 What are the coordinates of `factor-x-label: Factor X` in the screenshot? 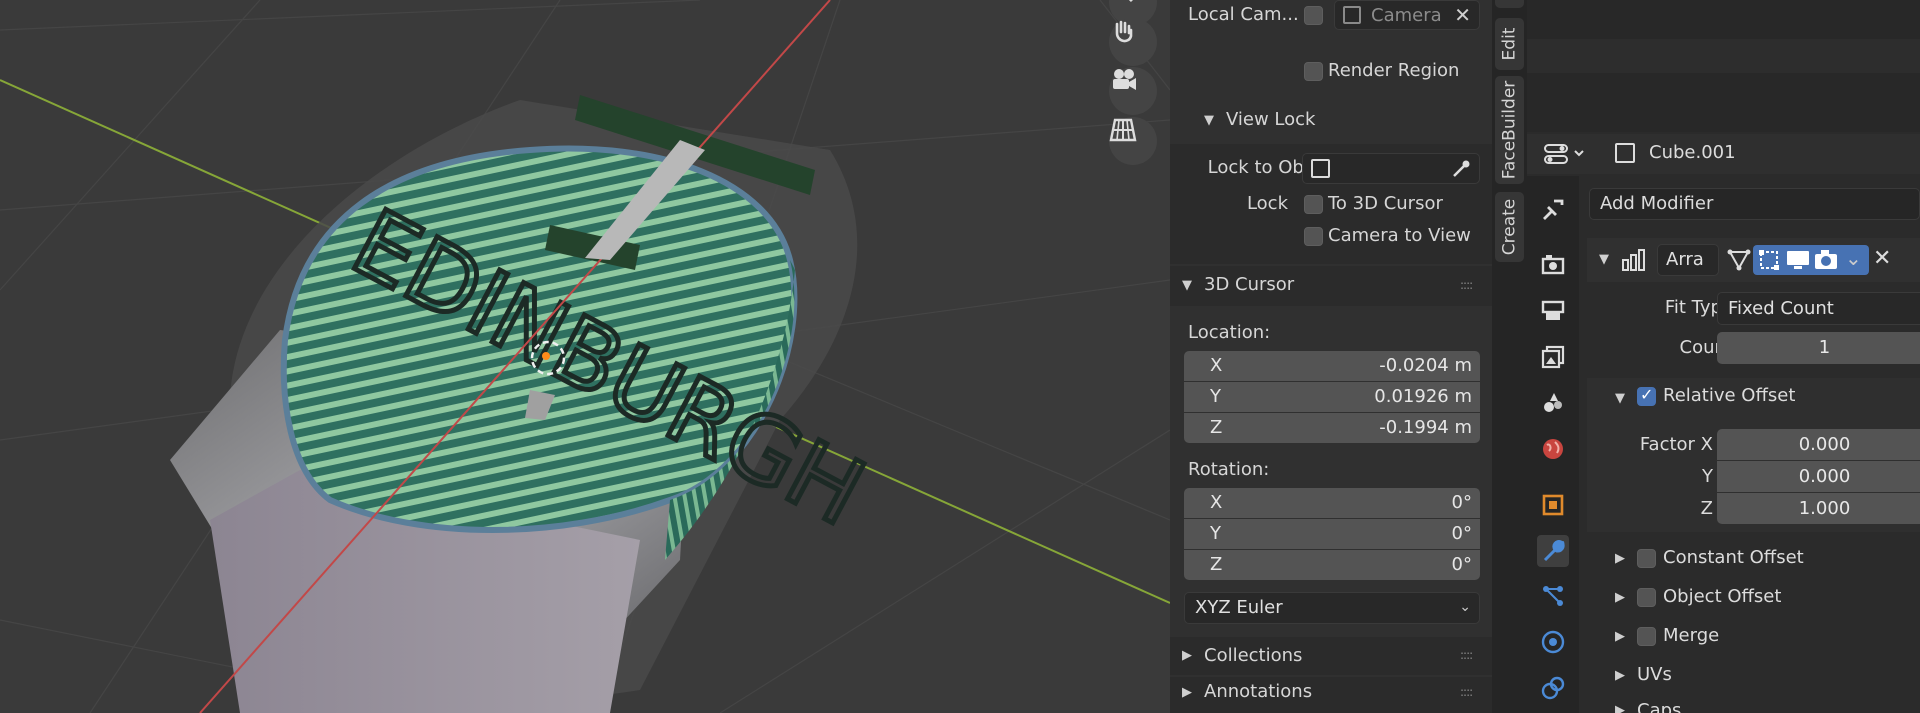 It's located at (1676, 444).